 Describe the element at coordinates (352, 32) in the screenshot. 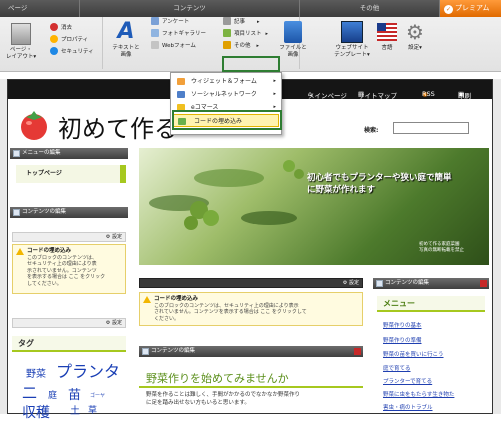

I see `website-template-icon` at that location.